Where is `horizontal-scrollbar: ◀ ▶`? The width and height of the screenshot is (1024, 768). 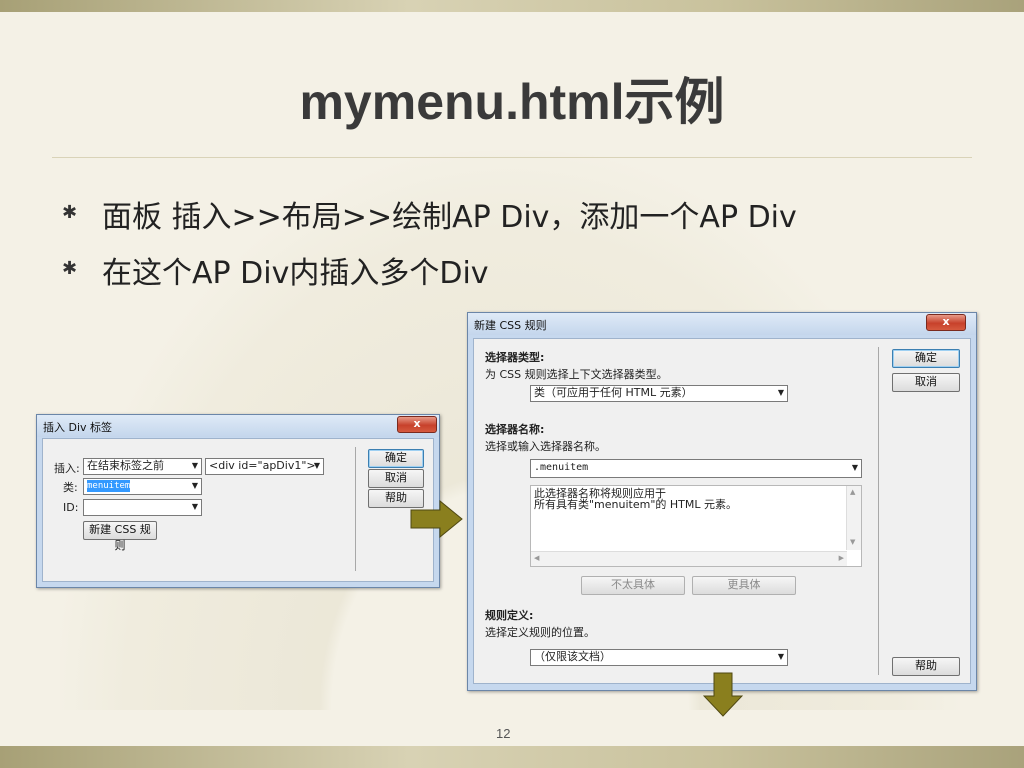 horizontal-scrollbar: ◀ ▶ is located at coordinates (689, 558).